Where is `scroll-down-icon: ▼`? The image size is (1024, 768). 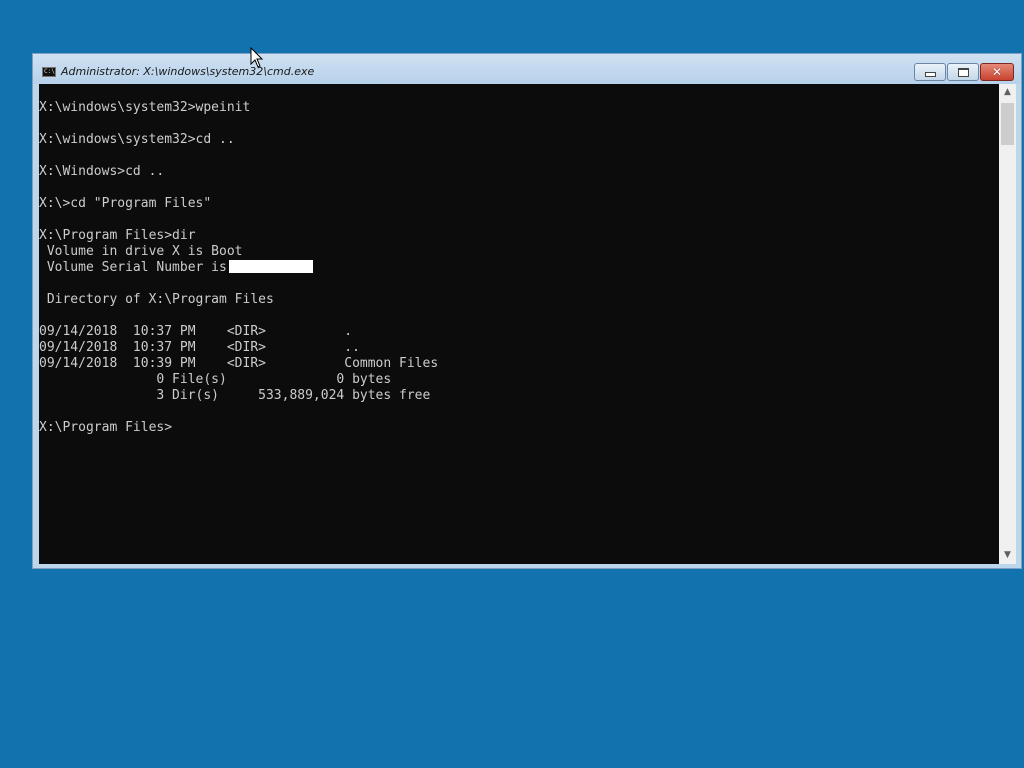 scroll-down-icon: ▼ is located at coordinates (1007, 555).